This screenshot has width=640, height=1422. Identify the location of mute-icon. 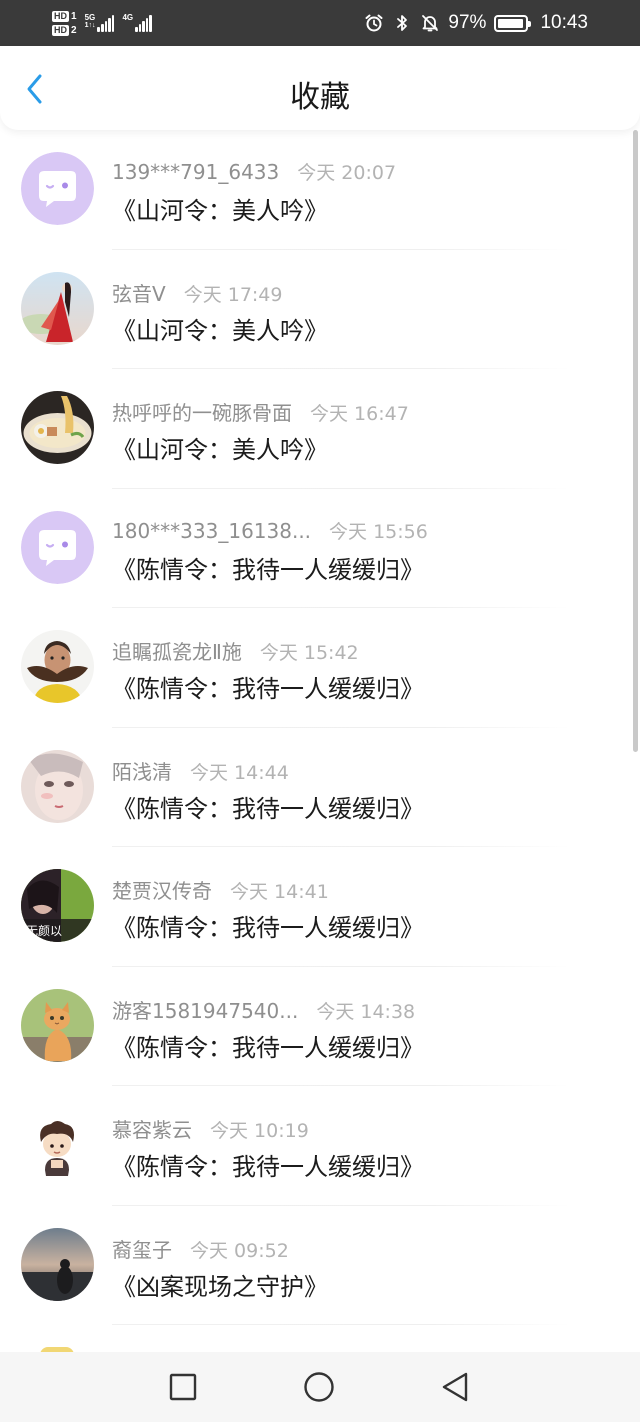
(430, 23).